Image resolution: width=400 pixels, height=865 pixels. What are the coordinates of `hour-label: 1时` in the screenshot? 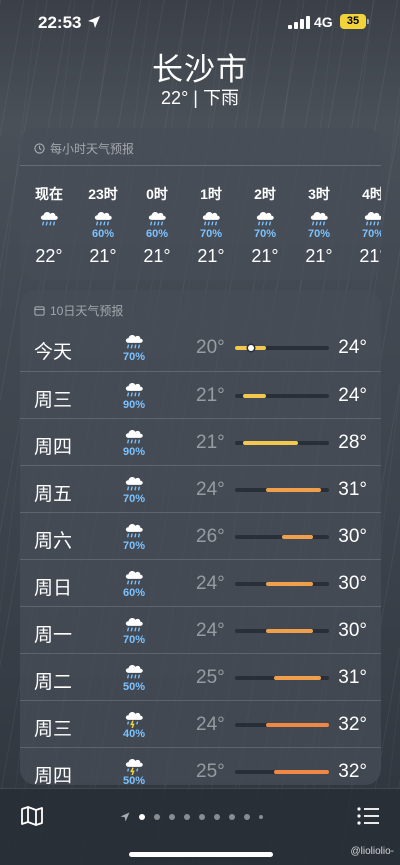 It's located at (211, 194).